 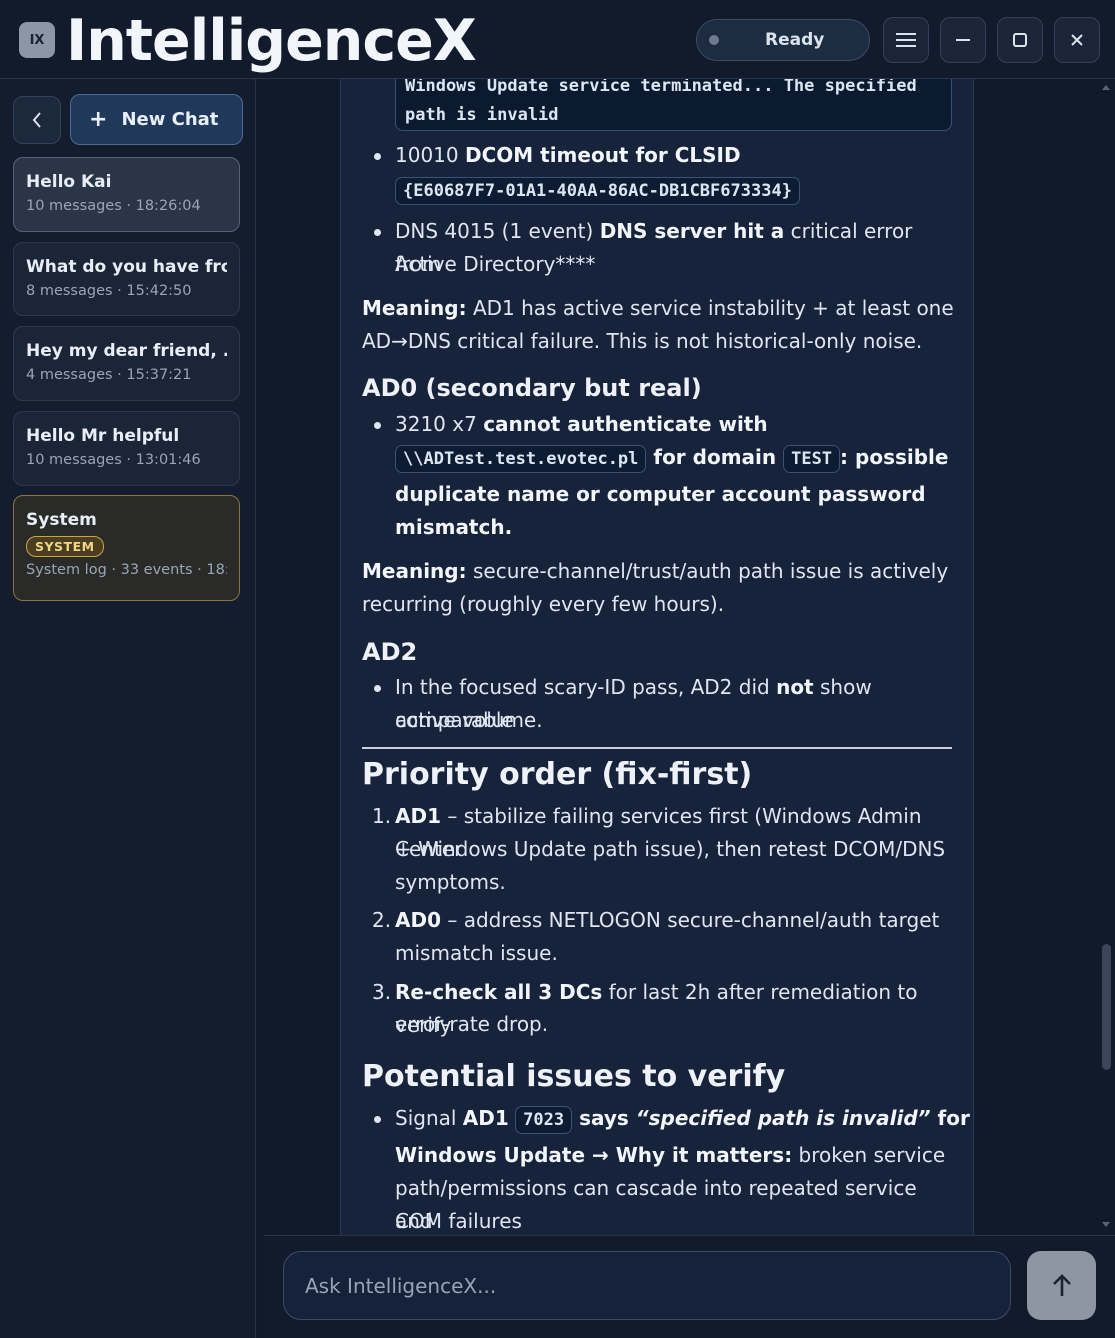 What do you see at coordinates (126, 448) in the screenshot?
I see `chat-item: Hello Mr helpful 10 messages · 13:01:46` at bounding box center [126, 448].